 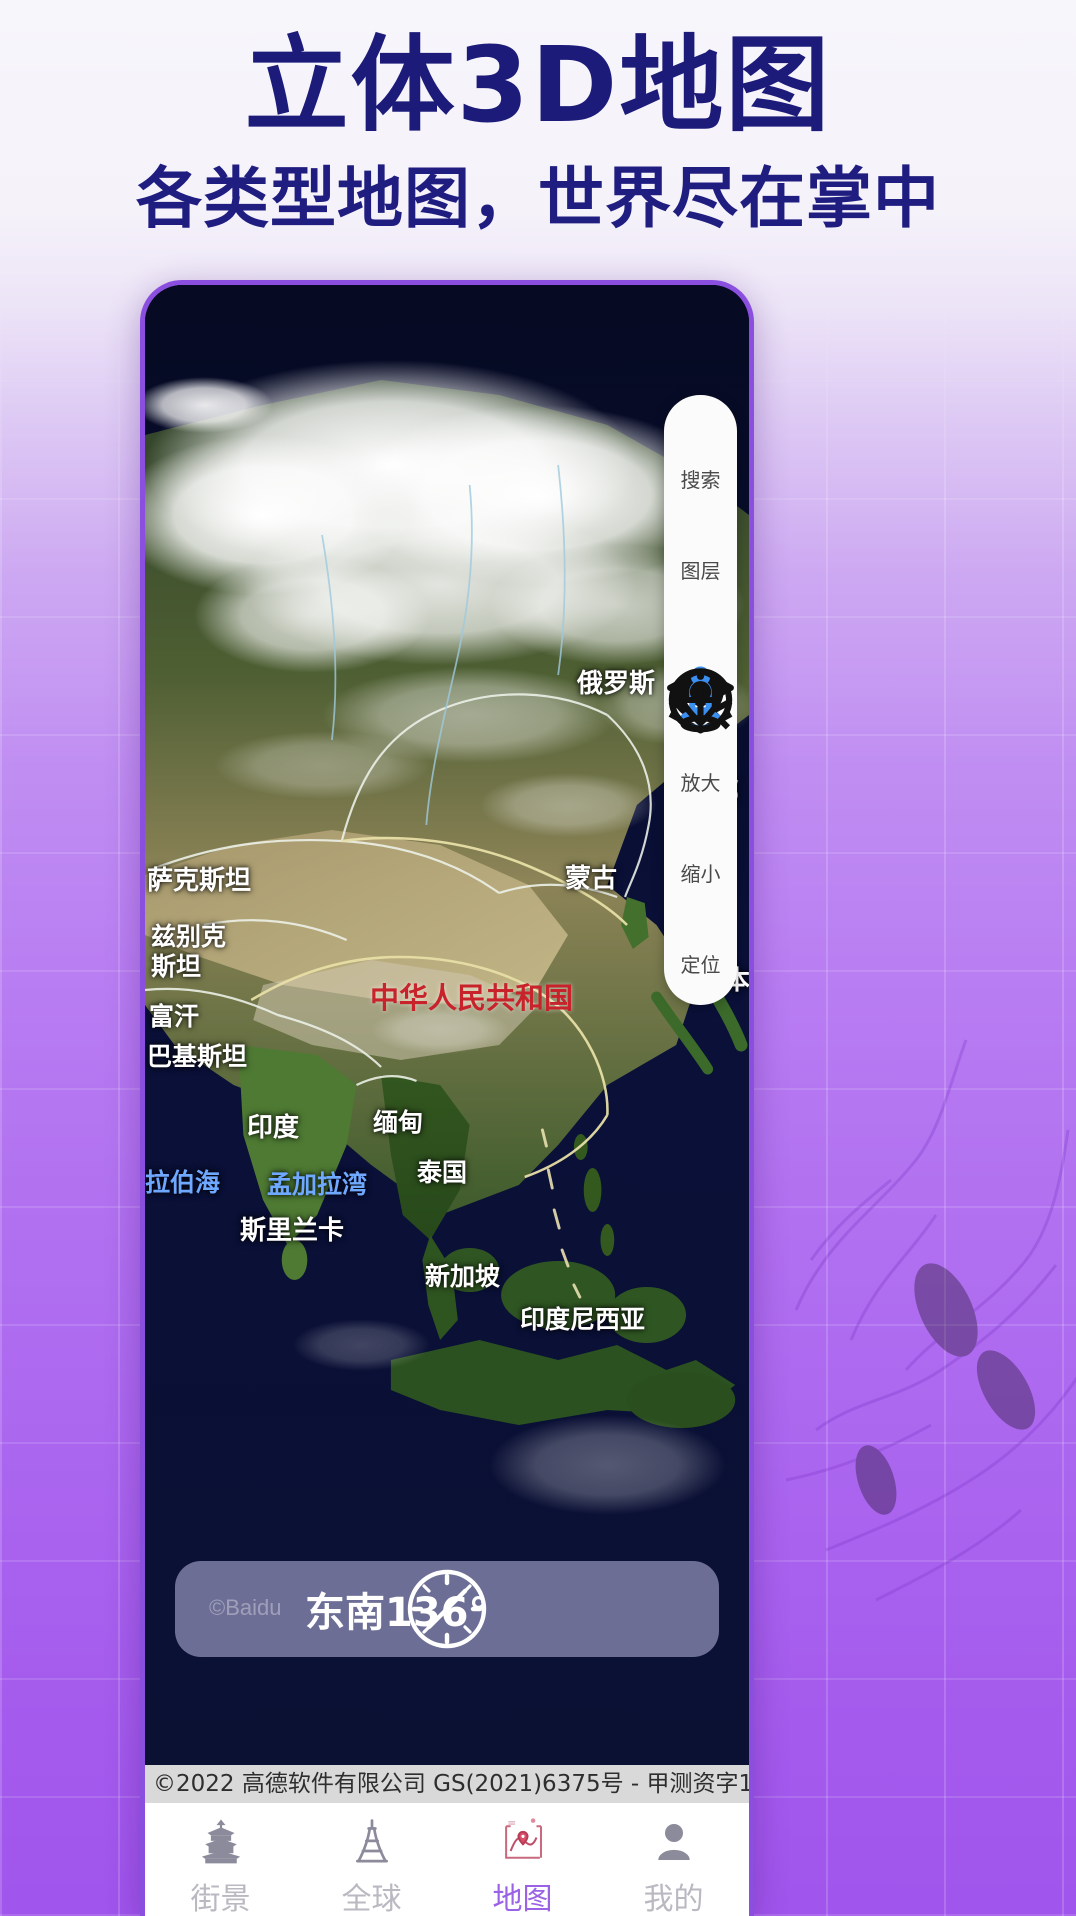 What do you see at coordinates (176, 966) in the screenshot?
I see `map-label: 斯坦` at bounding box center [176, 966].